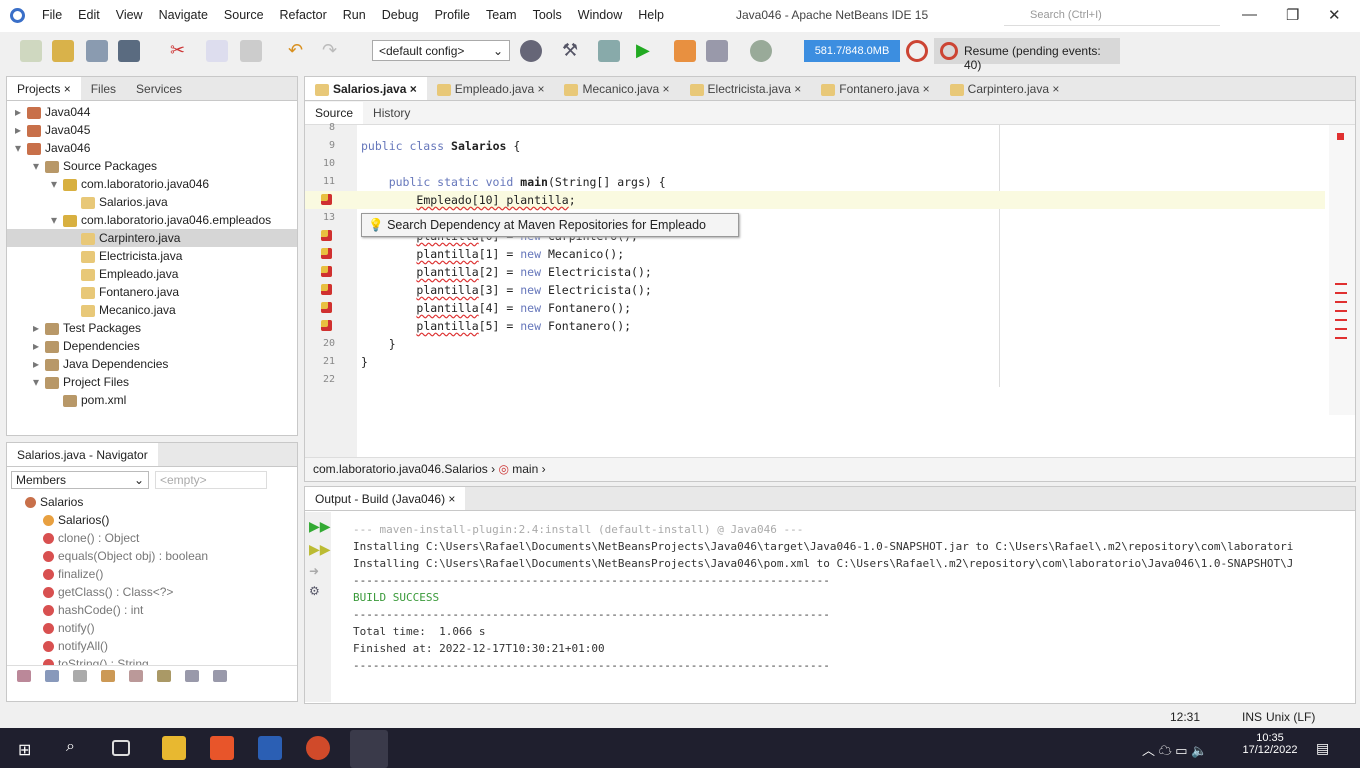  What do you see at coordinates (159, 592) in the screenshot?
I see `navigator-item: getClass() : Class<?>` at bounding box center [159, 592].